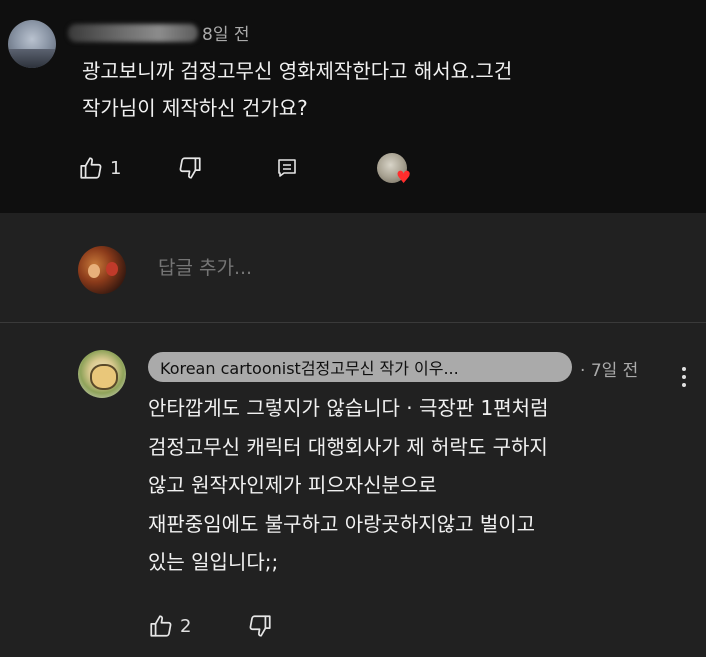 This screenshot has width=706, height=657. Describe the element at coordinates (287, 168) in the screenshot. I see `reply-icon` at that location.